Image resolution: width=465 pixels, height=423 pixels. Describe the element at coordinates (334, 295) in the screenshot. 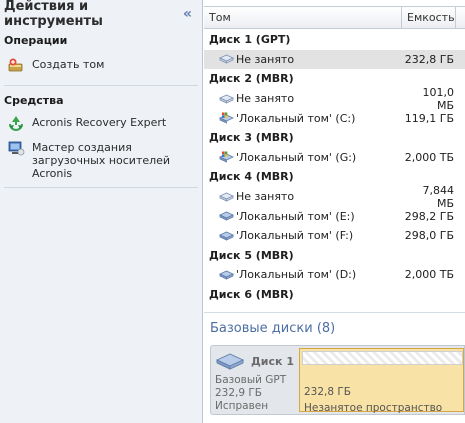

I see `disk-group-header: Диск 6 (MBR)` at that location.